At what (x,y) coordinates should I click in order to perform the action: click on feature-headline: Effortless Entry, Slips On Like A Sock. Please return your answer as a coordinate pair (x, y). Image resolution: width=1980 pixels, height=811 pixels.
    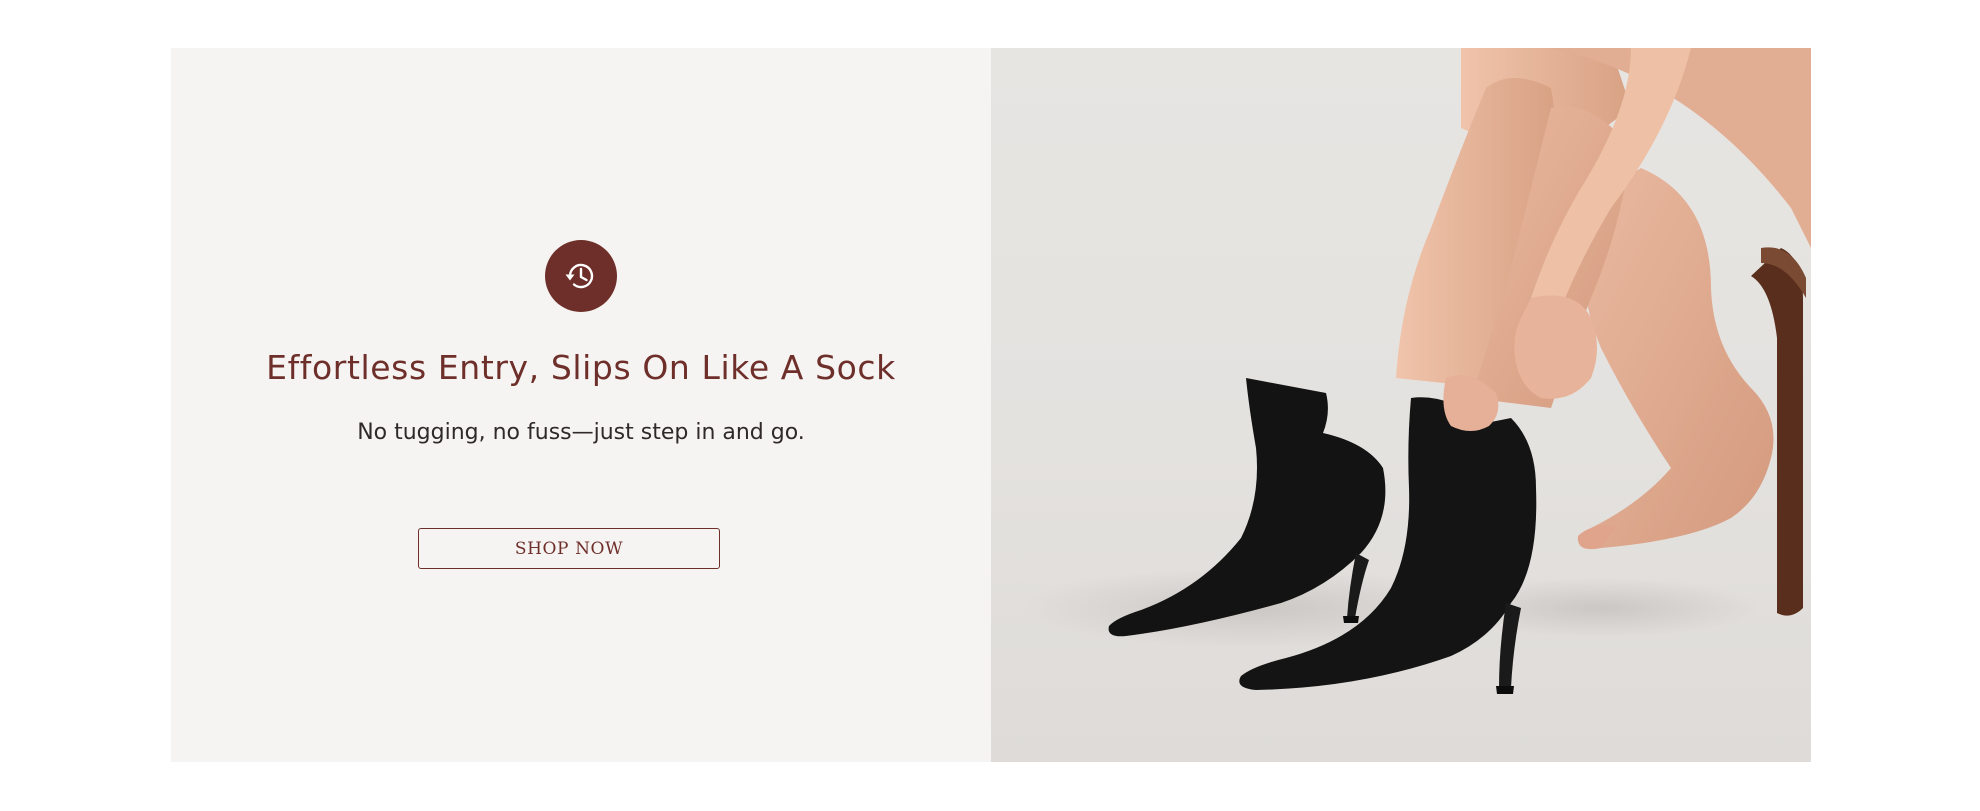
    Looking at the image, I should click on (581, 367).